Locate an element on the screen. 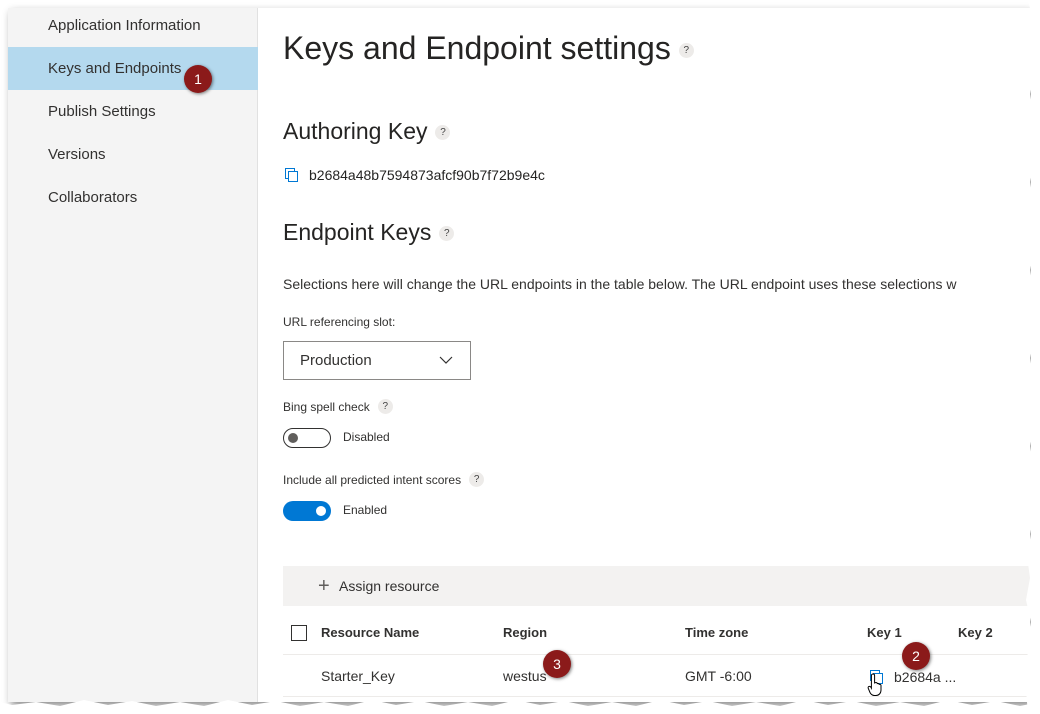 This screenshot has width=1040, height=714. sidebar-item-label: Versions is located at coordinates (77, 154).